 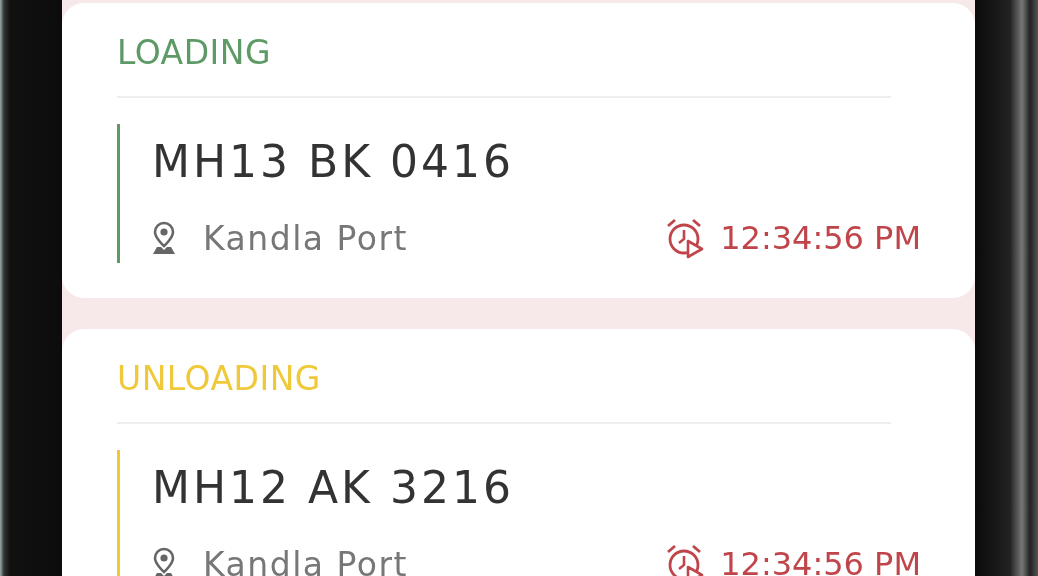 I want to click on vehicle-number: MH12 AK 3216, so click(x=333, y=488).